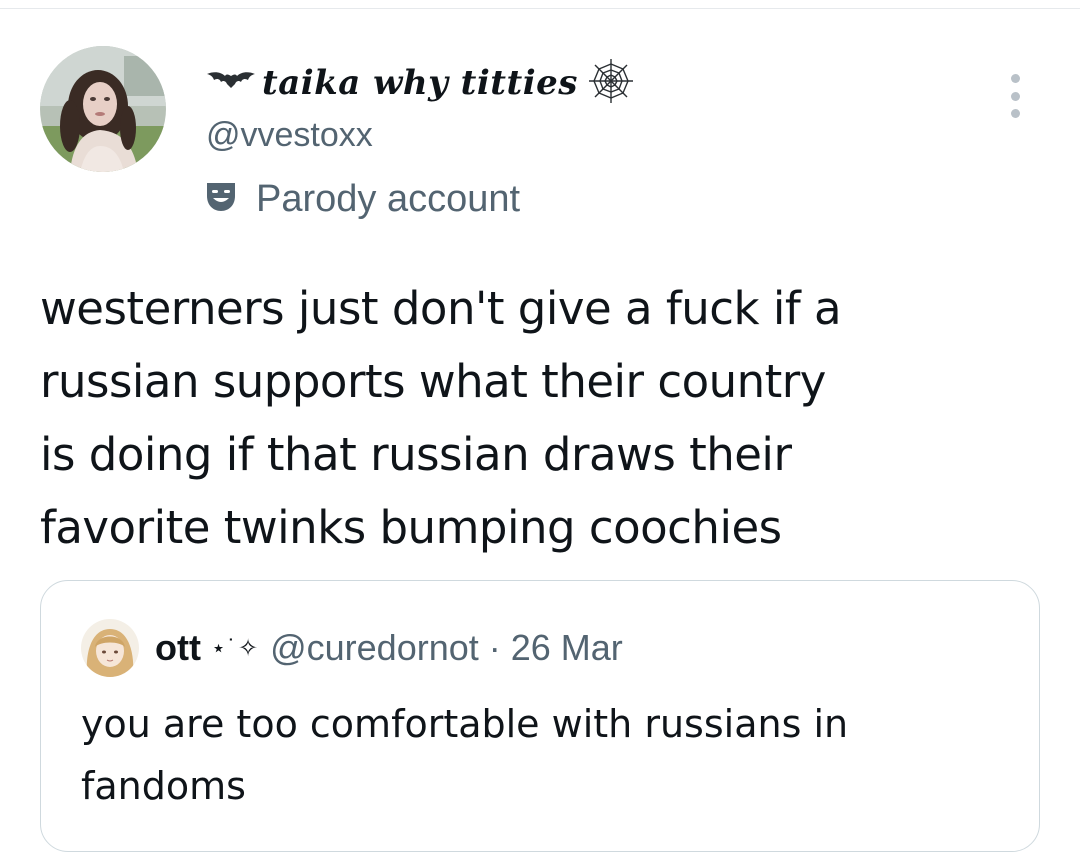 This screenshot has width=1080, height=868. Describe the element at coordinates (289, 135) in the screenshot. I see `author-handle: @vvestoxx` at that location.